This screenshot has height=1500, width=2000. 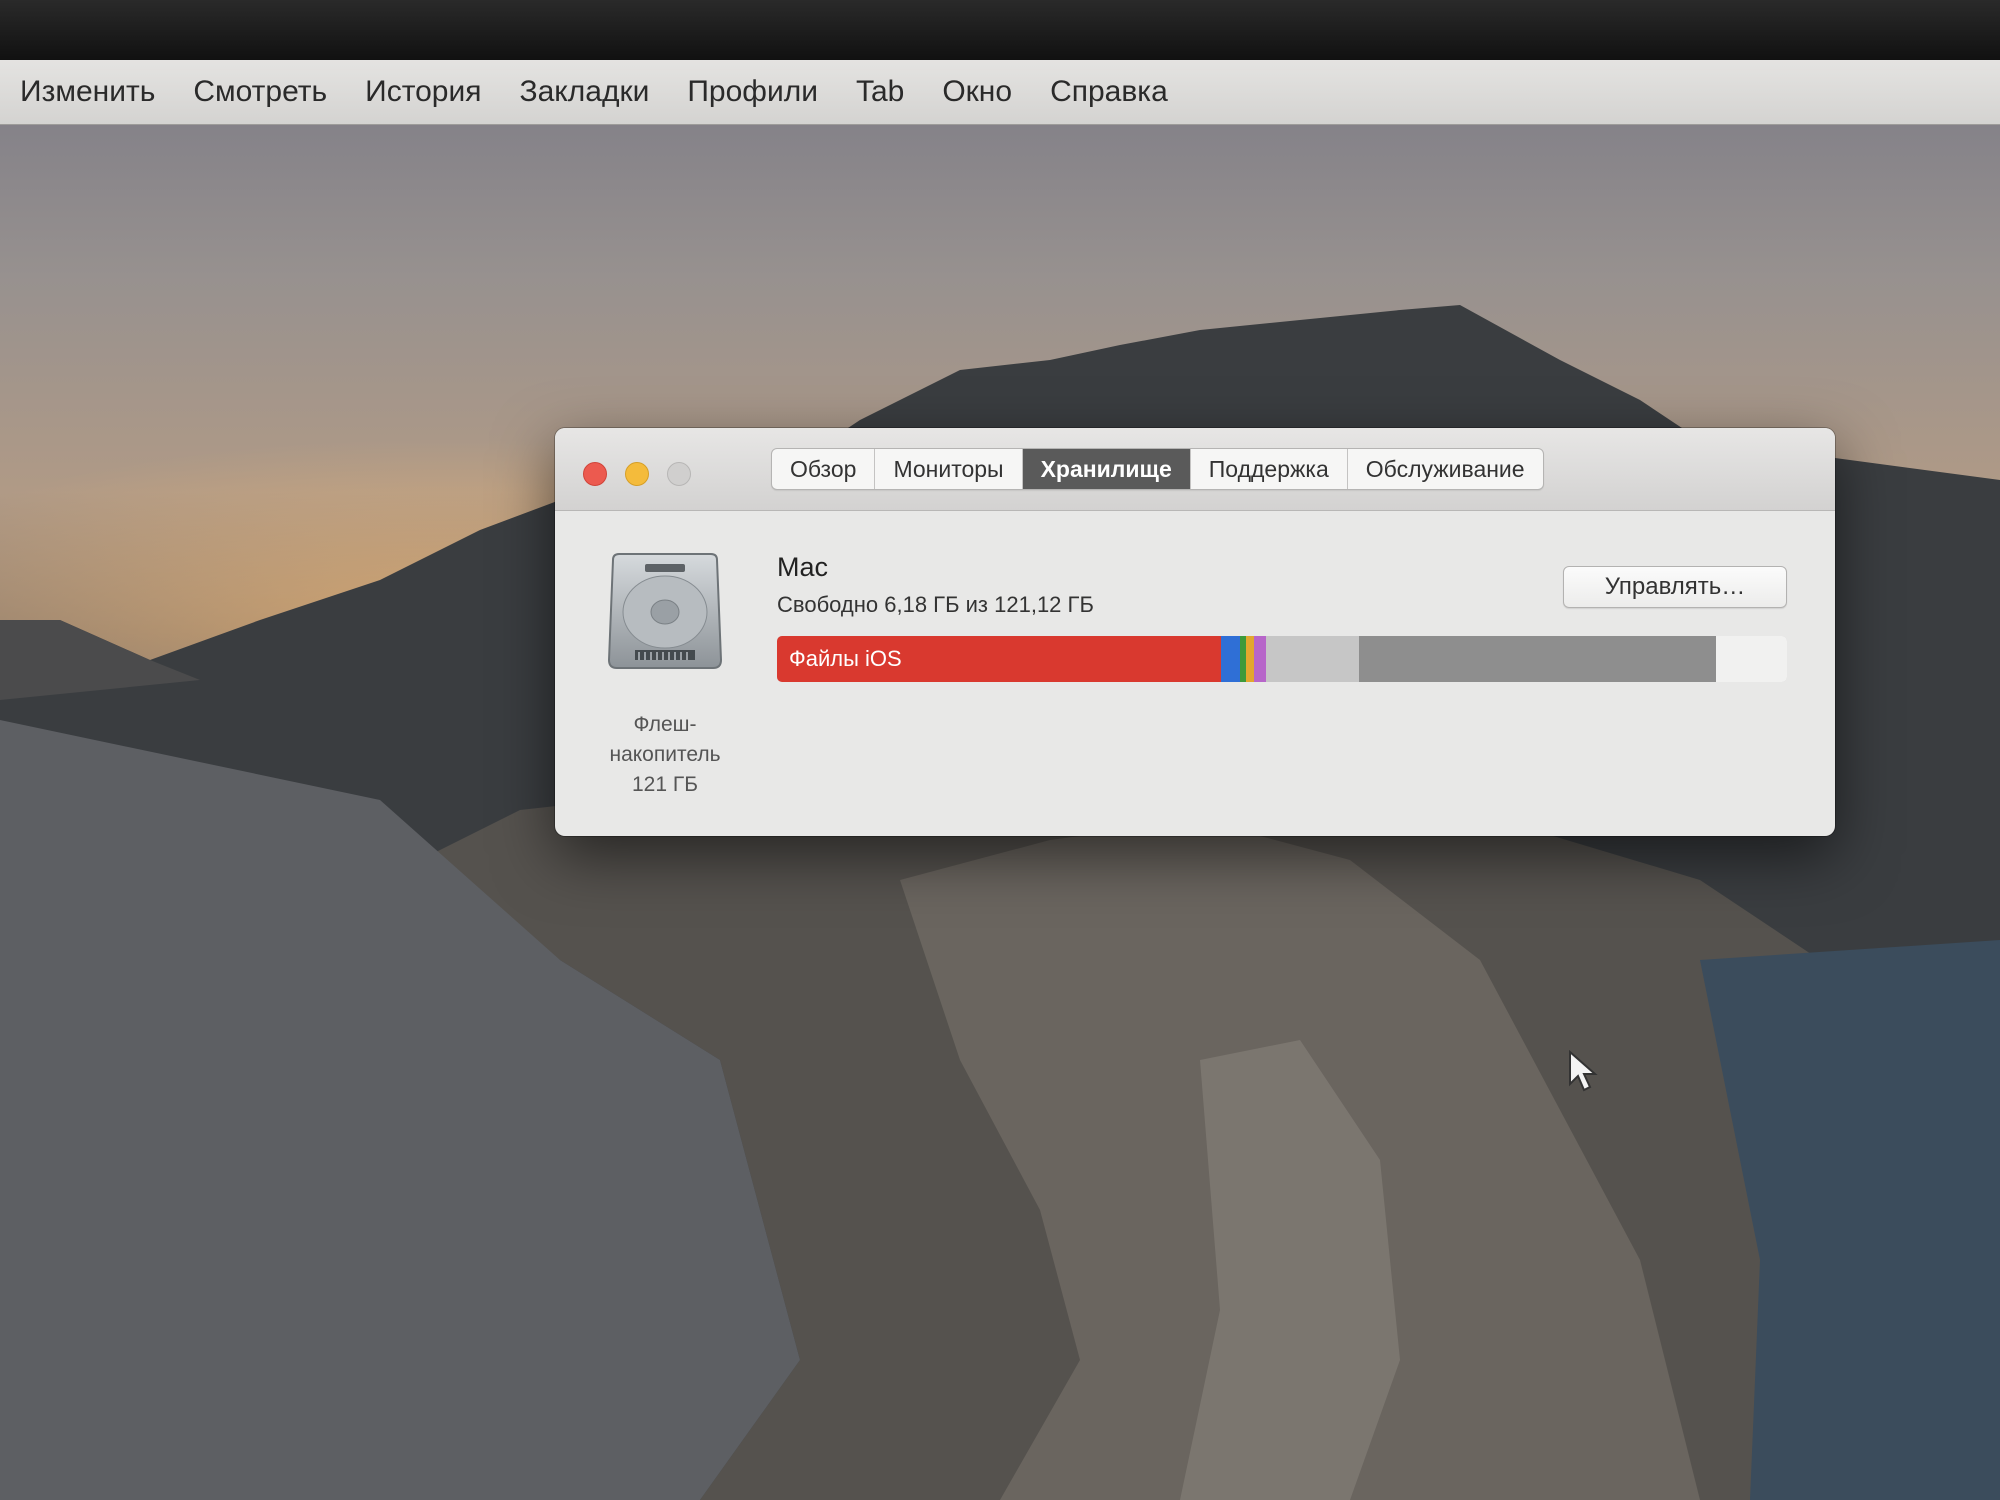 I want to click on menu-item-0: Изменить, so click(x=87, y=92).